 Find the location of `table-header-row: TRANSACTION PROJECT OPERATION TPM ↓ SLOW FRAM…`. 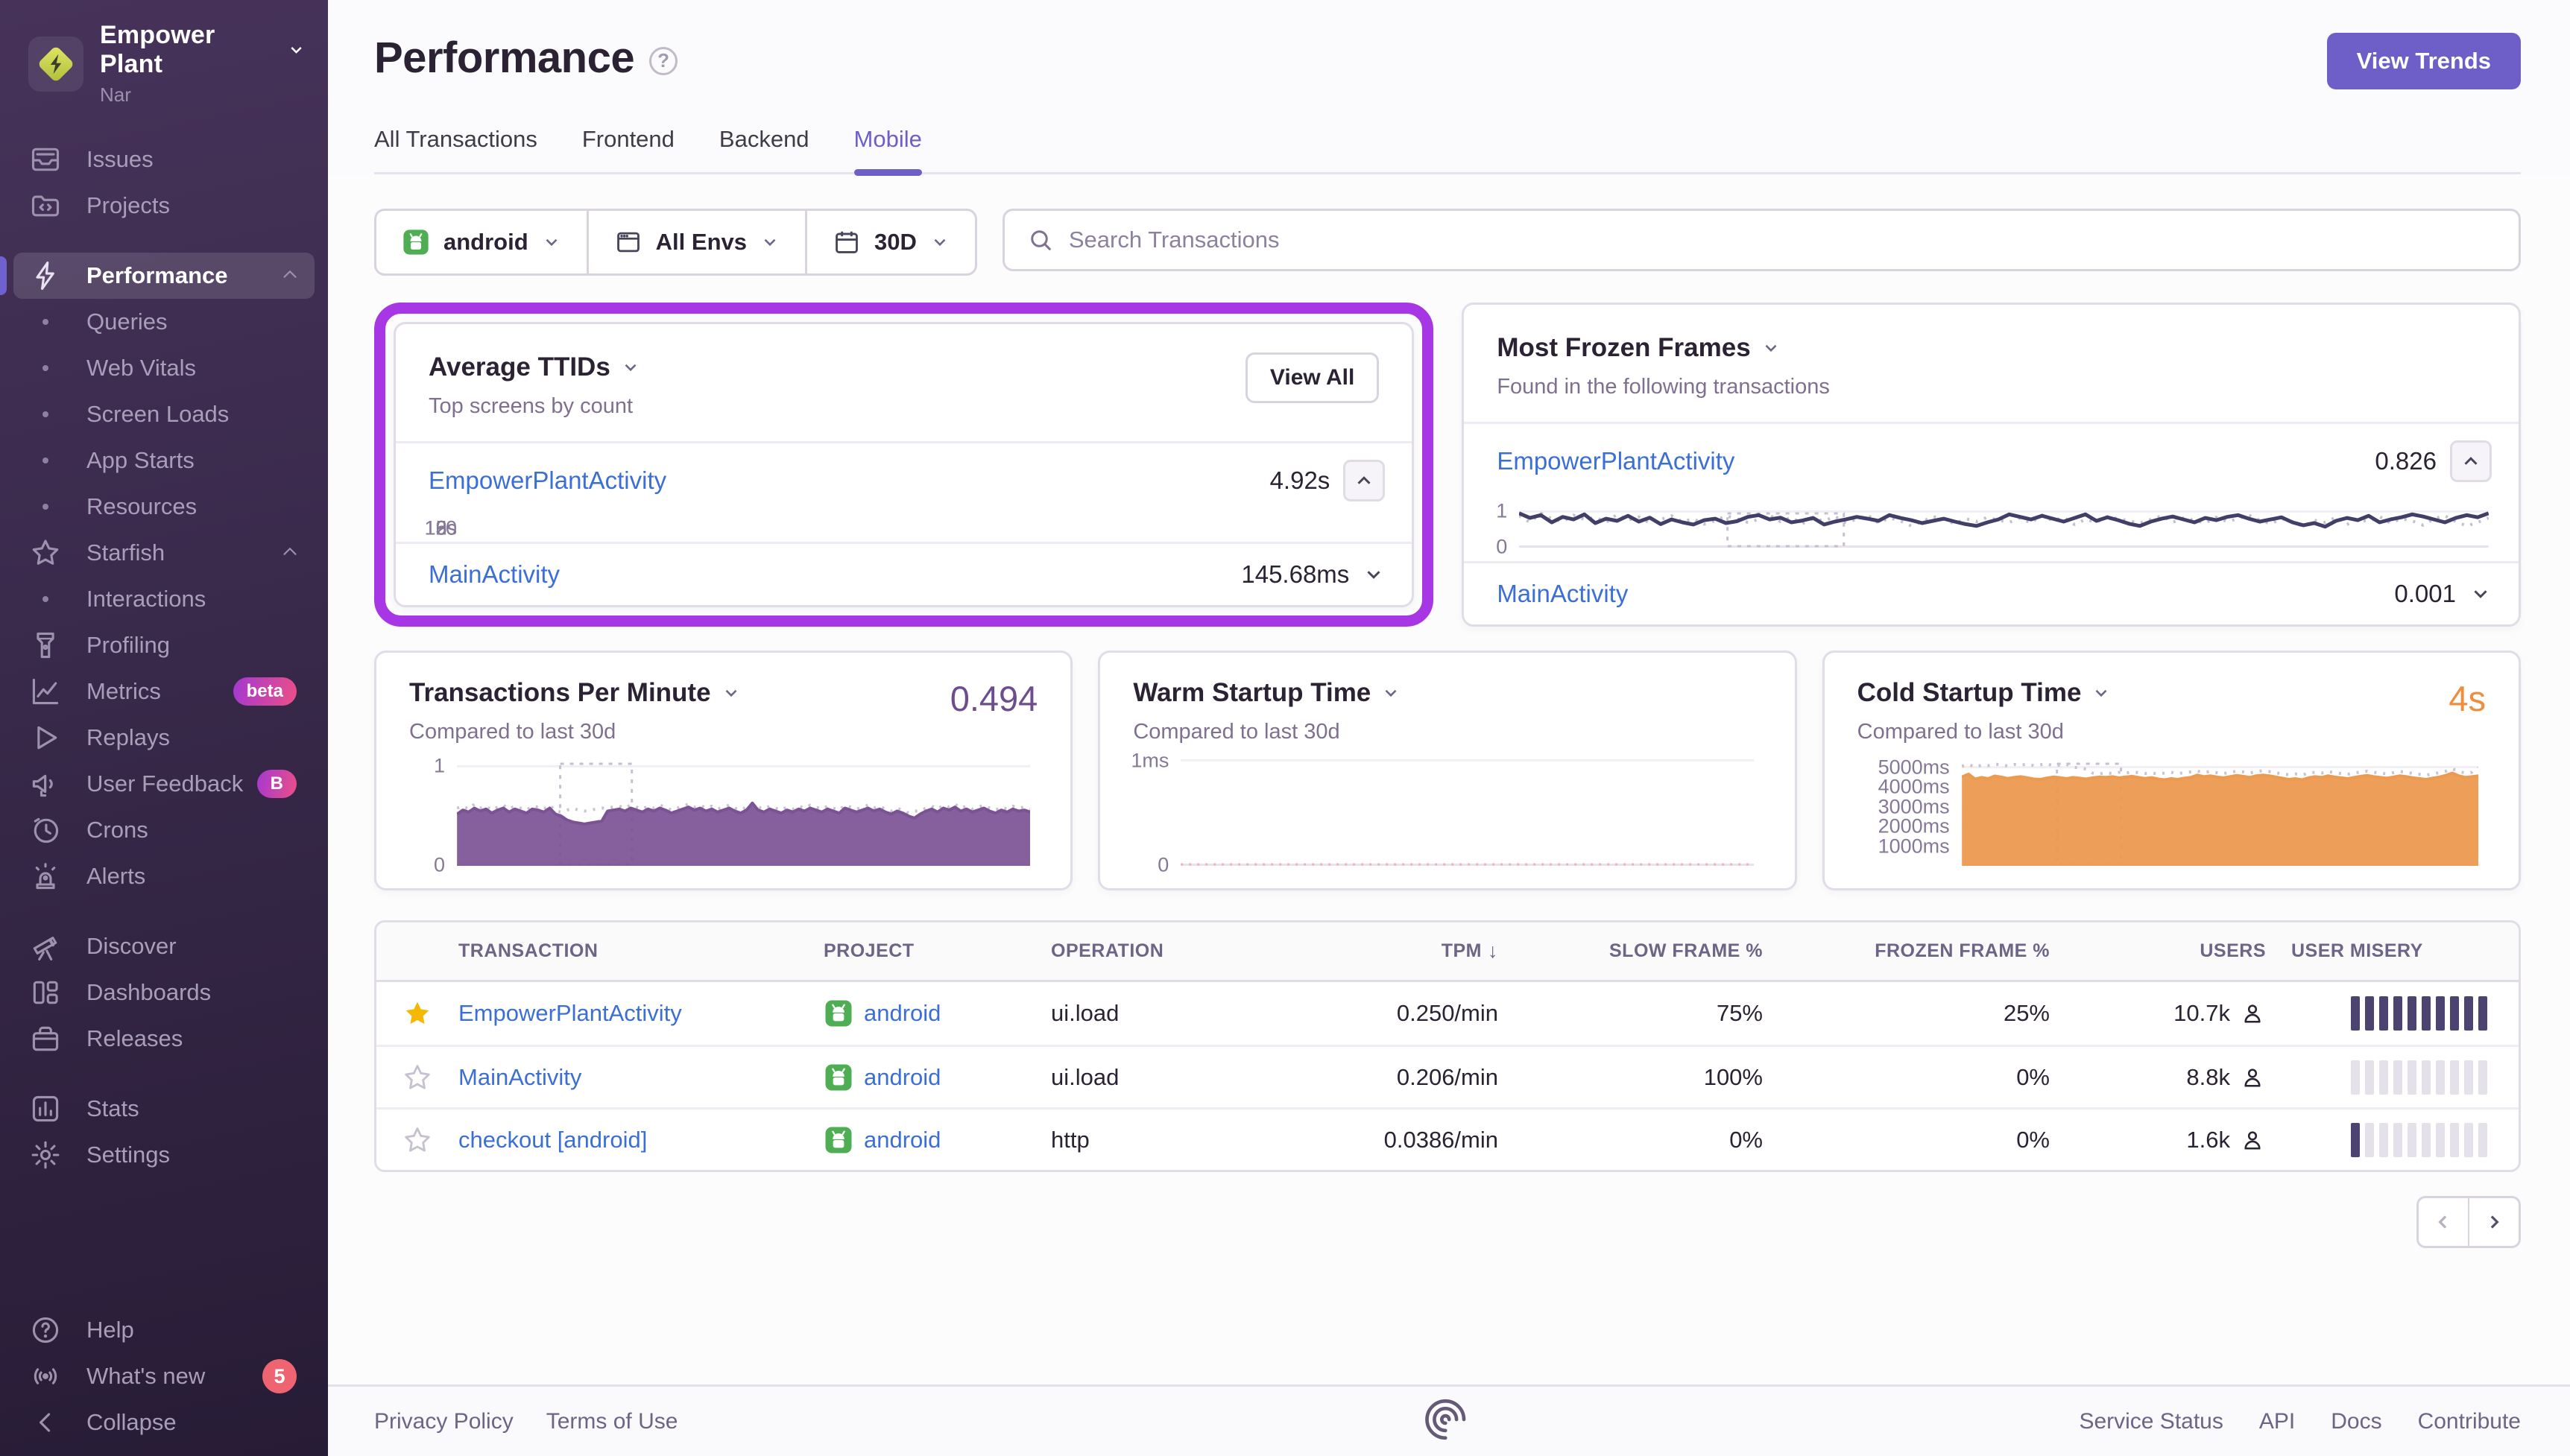

table-header-row: TRANSACTION PROJECT OPERATION TPM ↓ SLOW FRAM… is located at coordinates (1447, 952).